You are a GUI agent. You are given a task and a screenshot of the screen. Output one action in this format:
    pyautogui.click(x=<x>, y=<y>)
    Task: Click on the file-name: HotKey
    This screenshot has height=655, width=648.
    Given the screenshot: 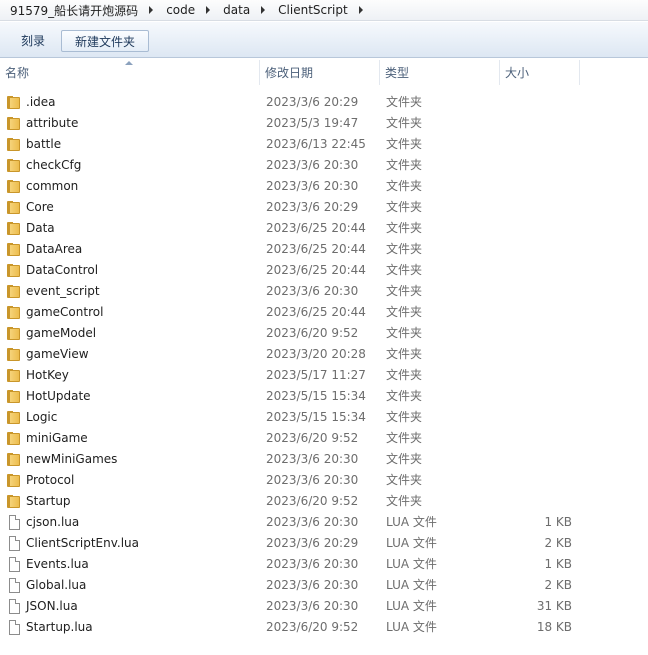 What is the action you would take?
    pyautogui.click(x=47, y=375)
    